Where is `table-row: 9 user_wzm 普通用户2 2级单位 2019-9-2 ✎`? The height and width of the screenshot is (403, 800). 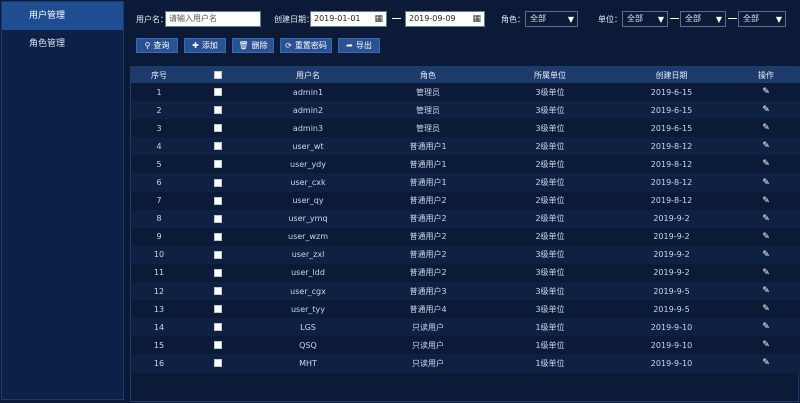 table-row: 9 user_wzm 普通用户2 2级单位 2019-9-2 ✎ is located at coordinates (465, 236).